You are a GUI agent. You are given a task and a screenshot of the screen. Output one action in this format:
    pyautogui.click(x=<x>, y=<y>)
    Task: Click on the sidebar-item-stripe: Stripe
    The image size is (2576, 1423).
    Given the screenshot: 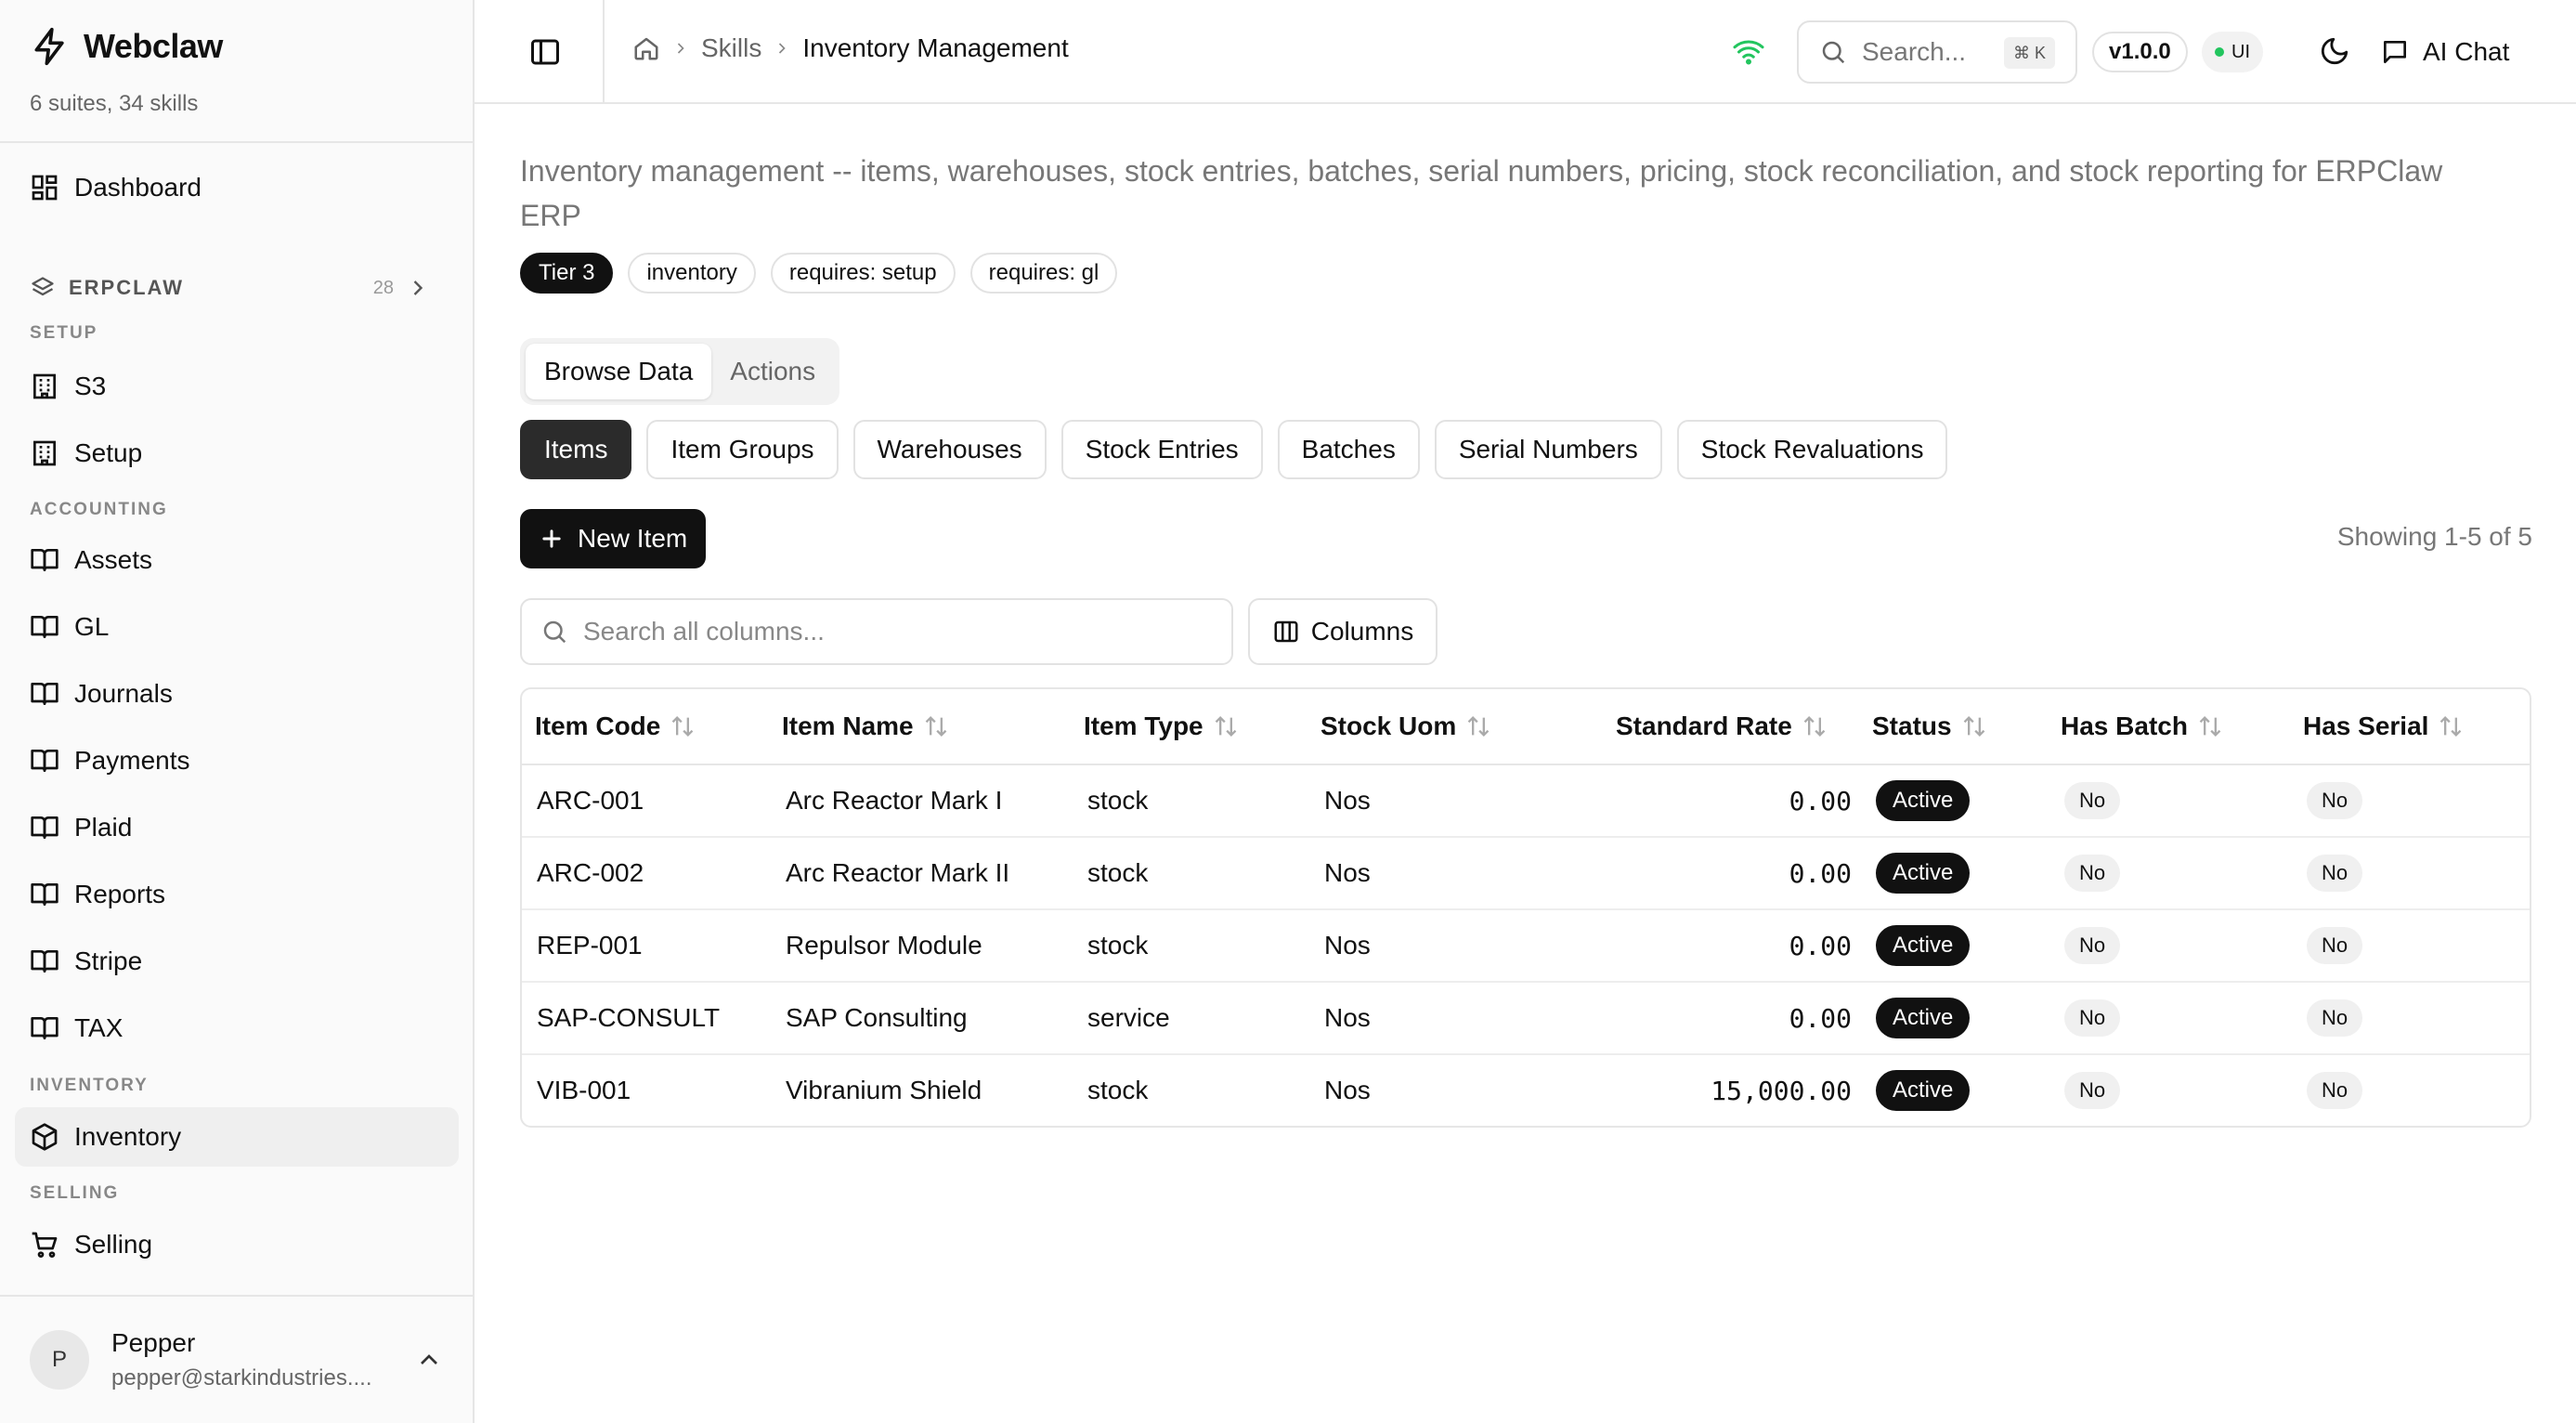 What is the action you would take?
    pyautogui.click(x=237, y=961)
    